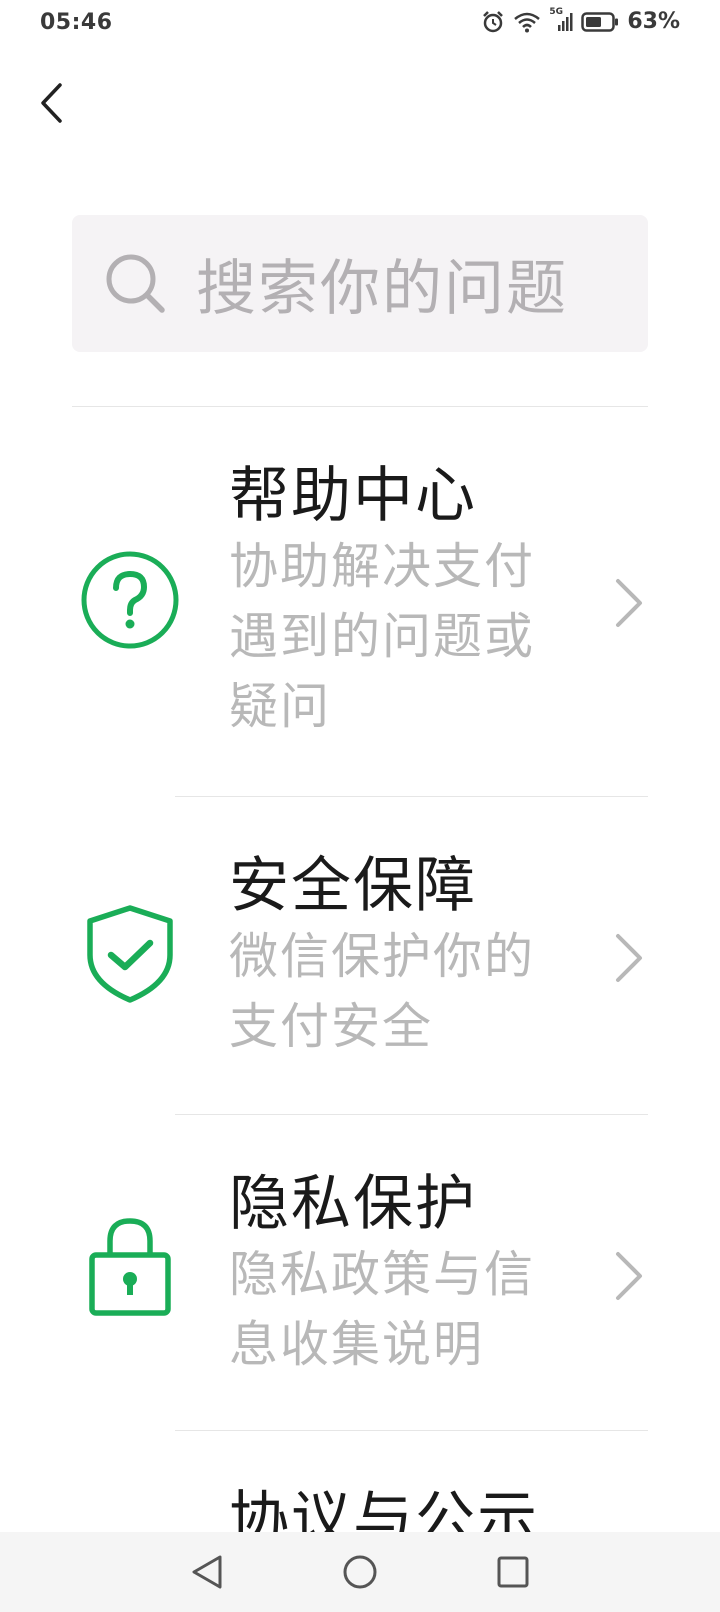 This screenshot has height=1612, width=720. Describe the element at coordinates (382, 1309) in the screenshot. I see `item-description: 隐私政策与信息收集说明` at that location.